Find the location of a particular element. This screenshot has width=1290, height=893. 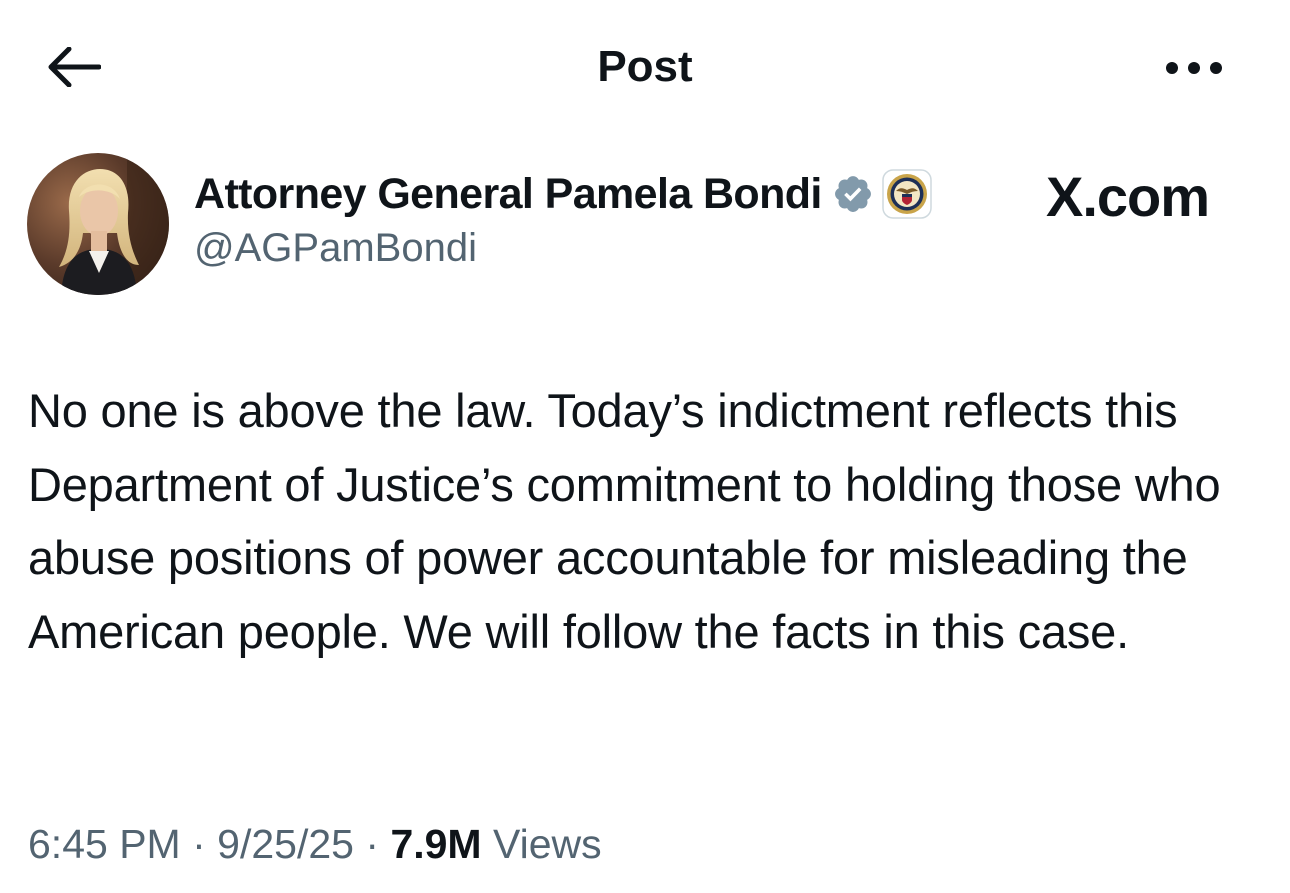

post-metadata: 6:45 PM · 9/25/25 · 7.9M Views is located at coordinates (315, 844).